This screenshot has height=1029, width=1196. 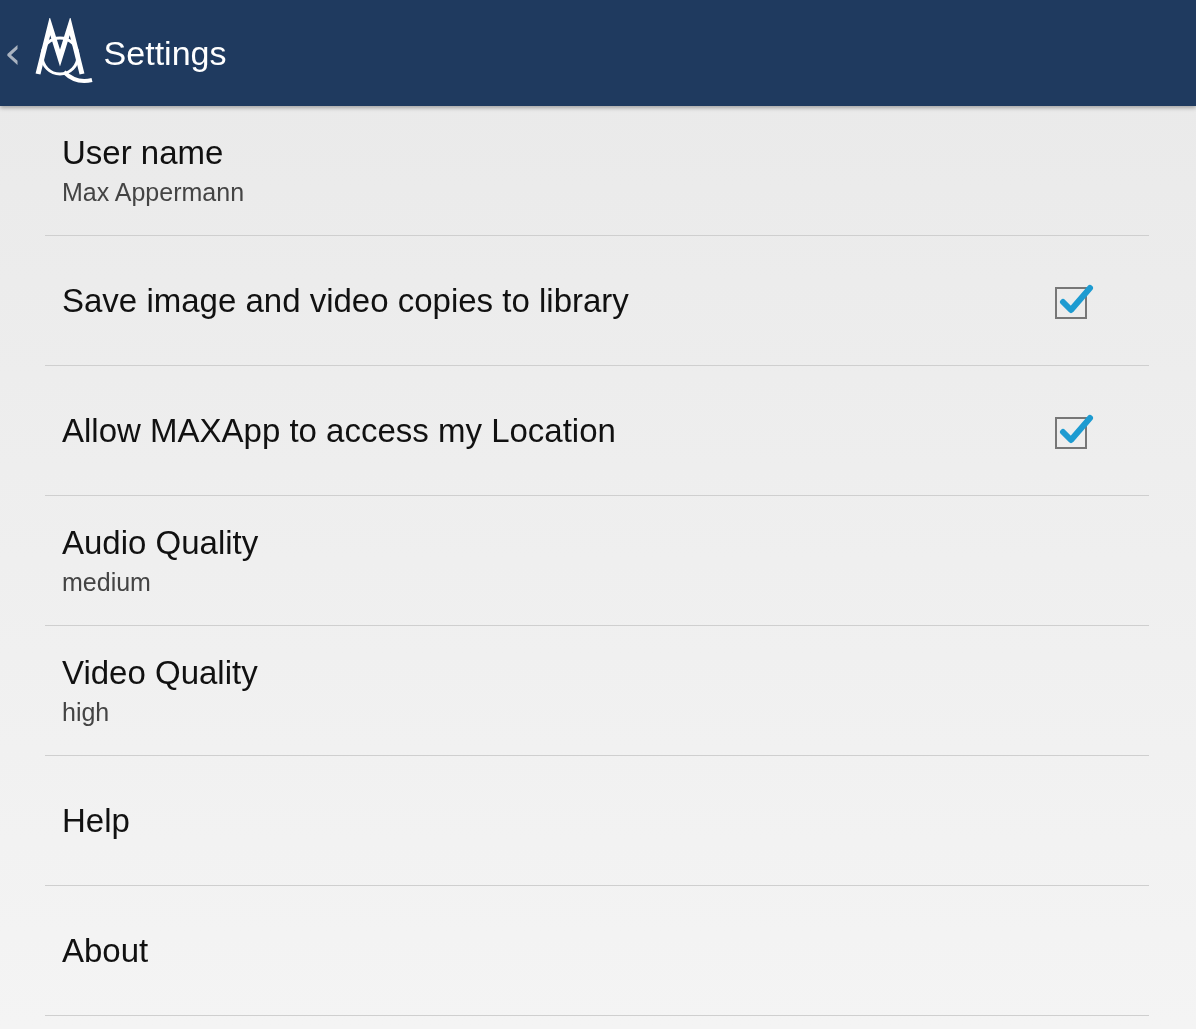 I want to click on setting-value: high, so click(x=86, y=712).